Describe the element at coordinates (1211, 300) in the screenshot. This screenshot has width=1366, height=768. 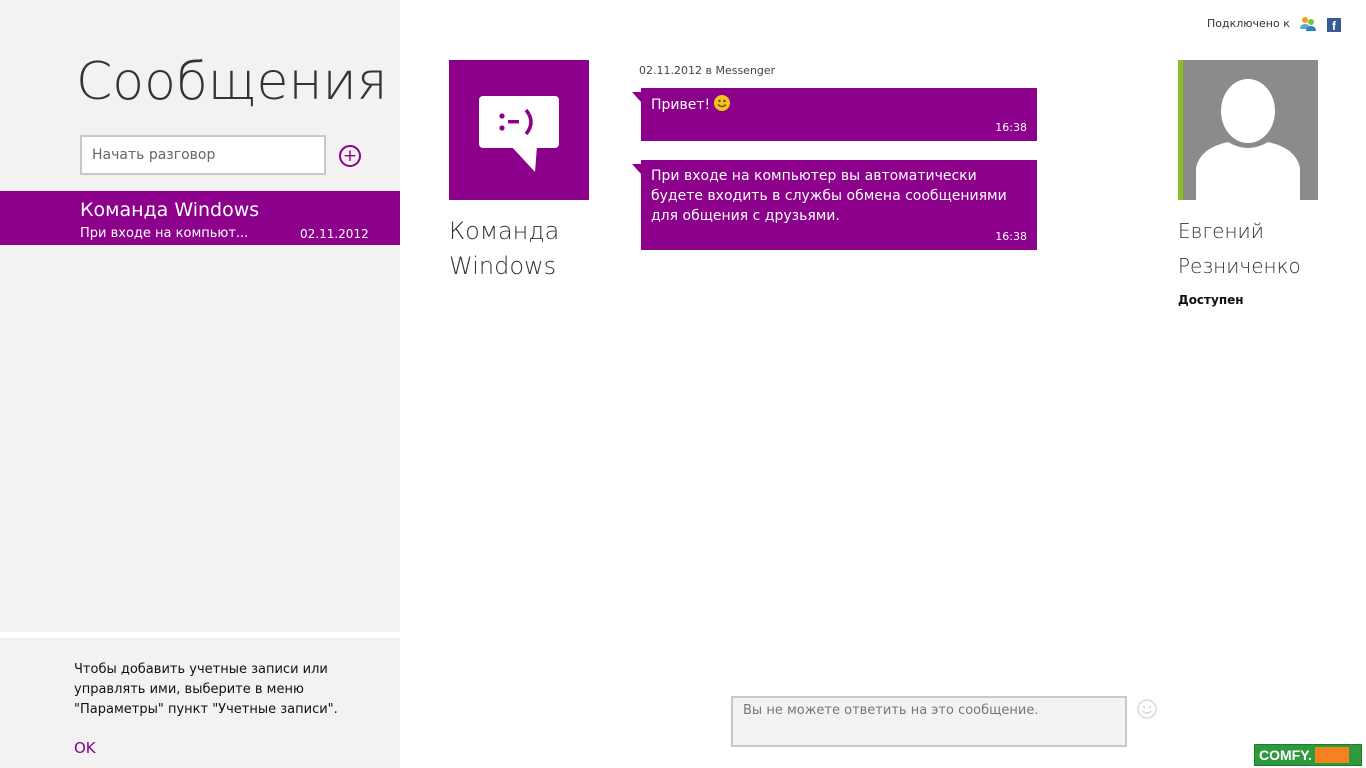
I see `profile-status: Доступен` at that location.